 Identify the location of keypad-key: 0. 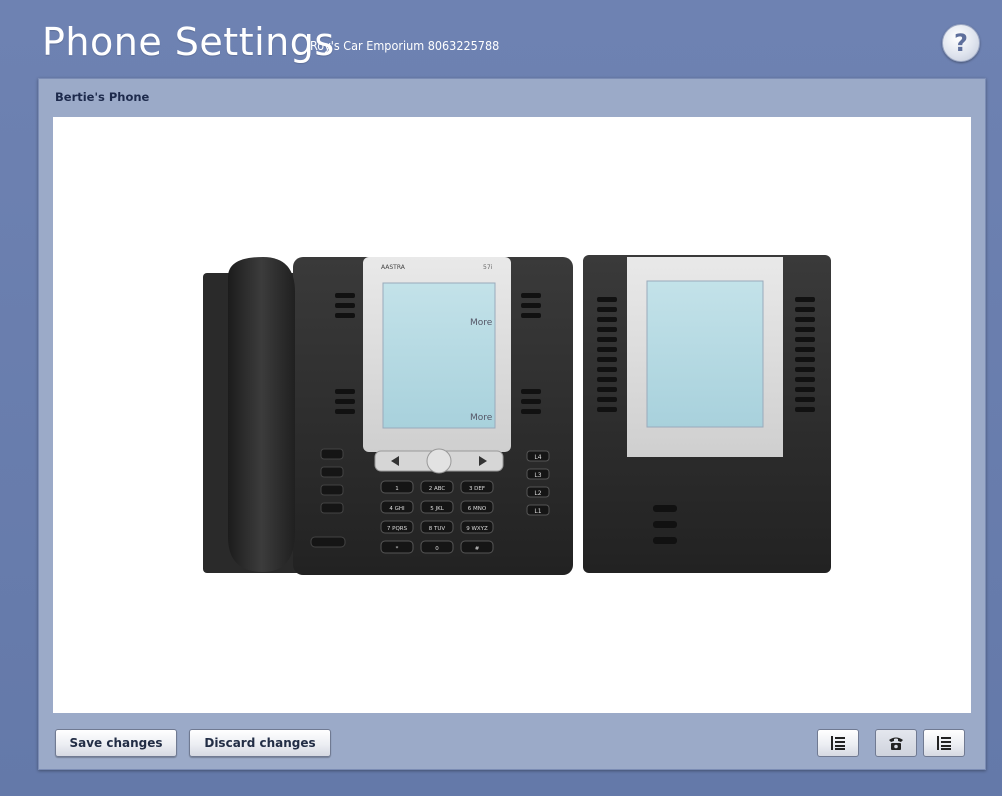
(437, 547).